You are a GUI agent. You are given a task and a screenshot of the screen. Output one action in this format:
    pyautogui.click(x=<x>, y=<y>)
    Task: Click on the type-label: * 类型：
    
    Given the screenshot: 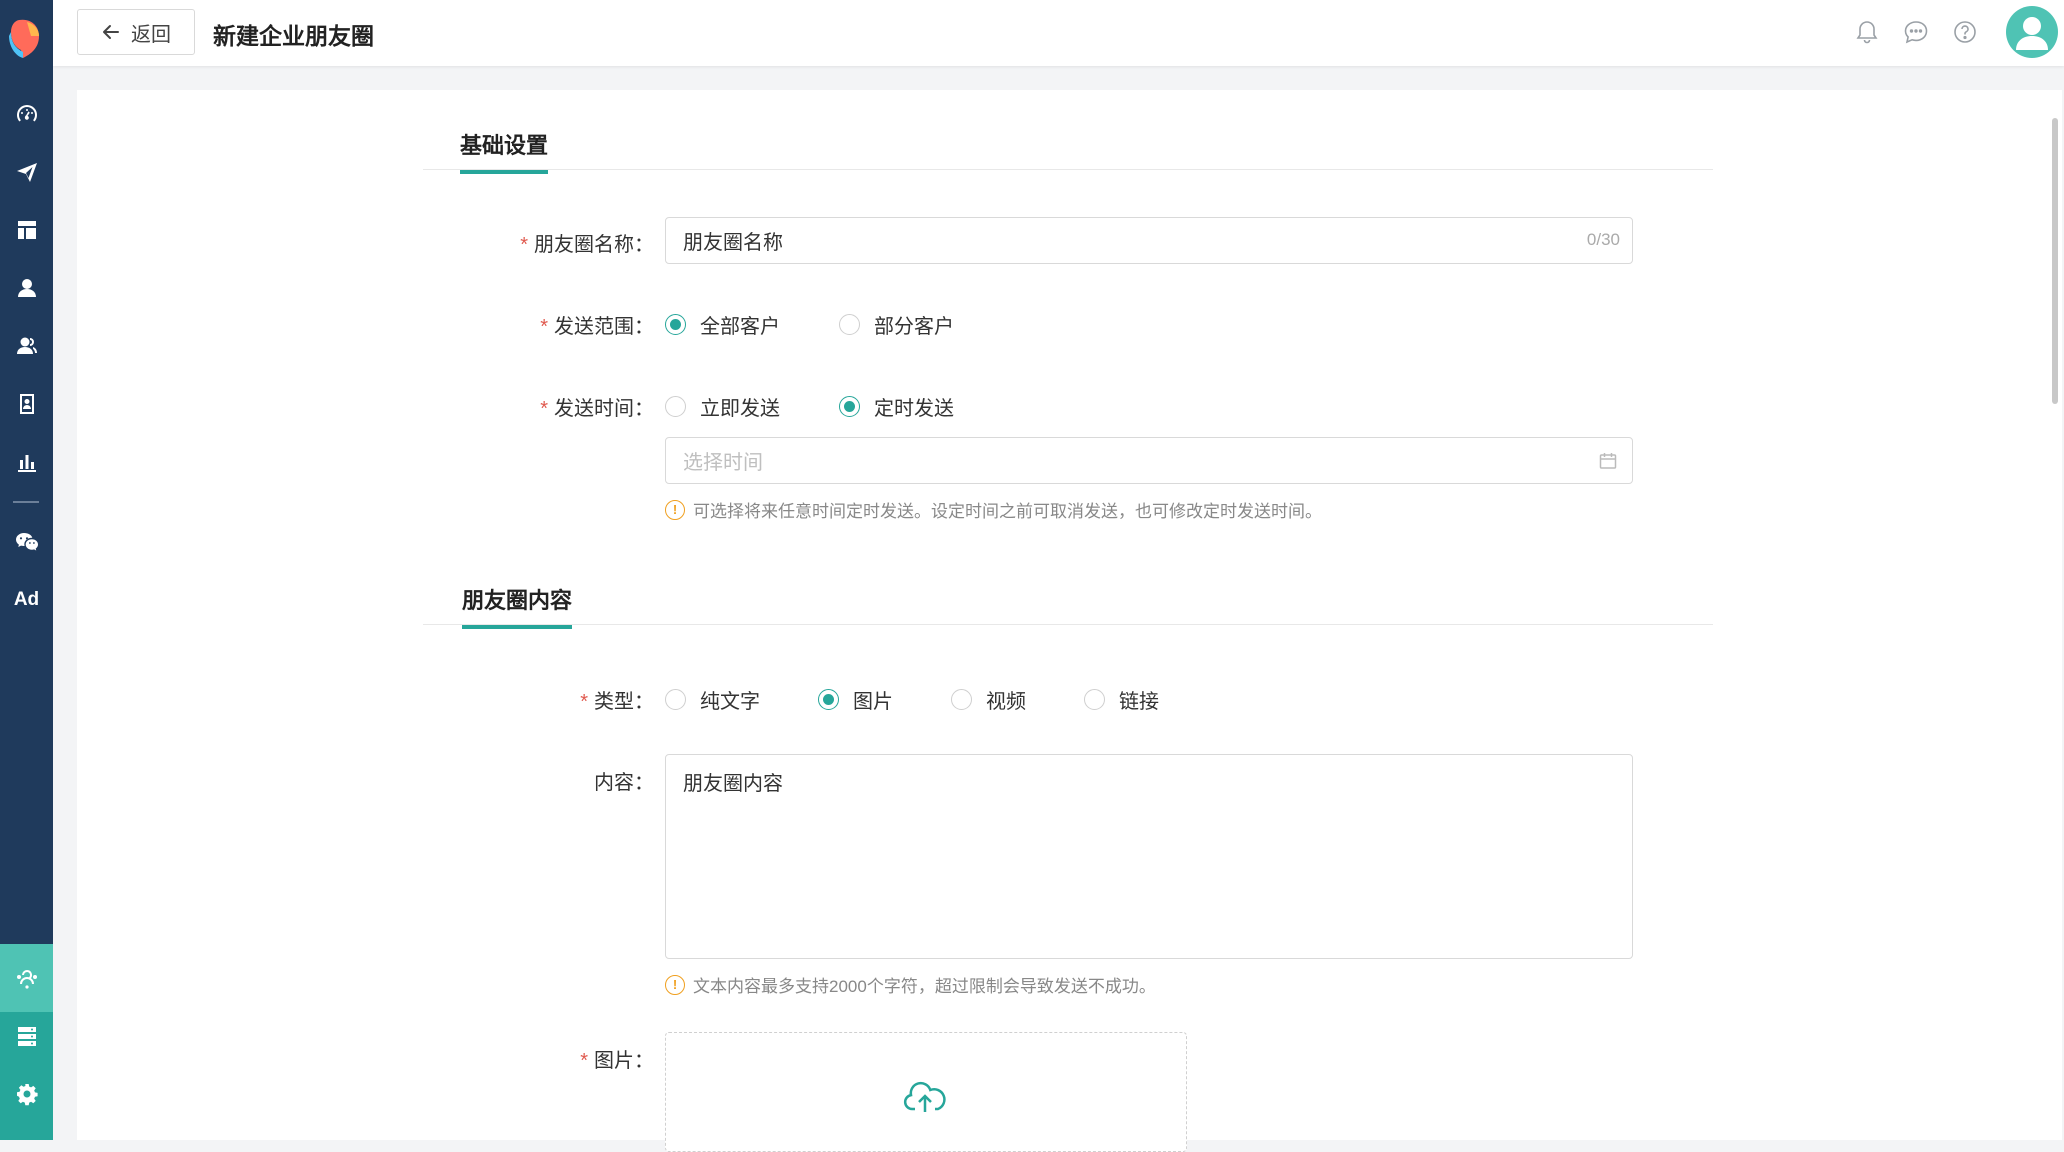 What is the action you would take?
    pyautogui.click(x=617, y=699)
    